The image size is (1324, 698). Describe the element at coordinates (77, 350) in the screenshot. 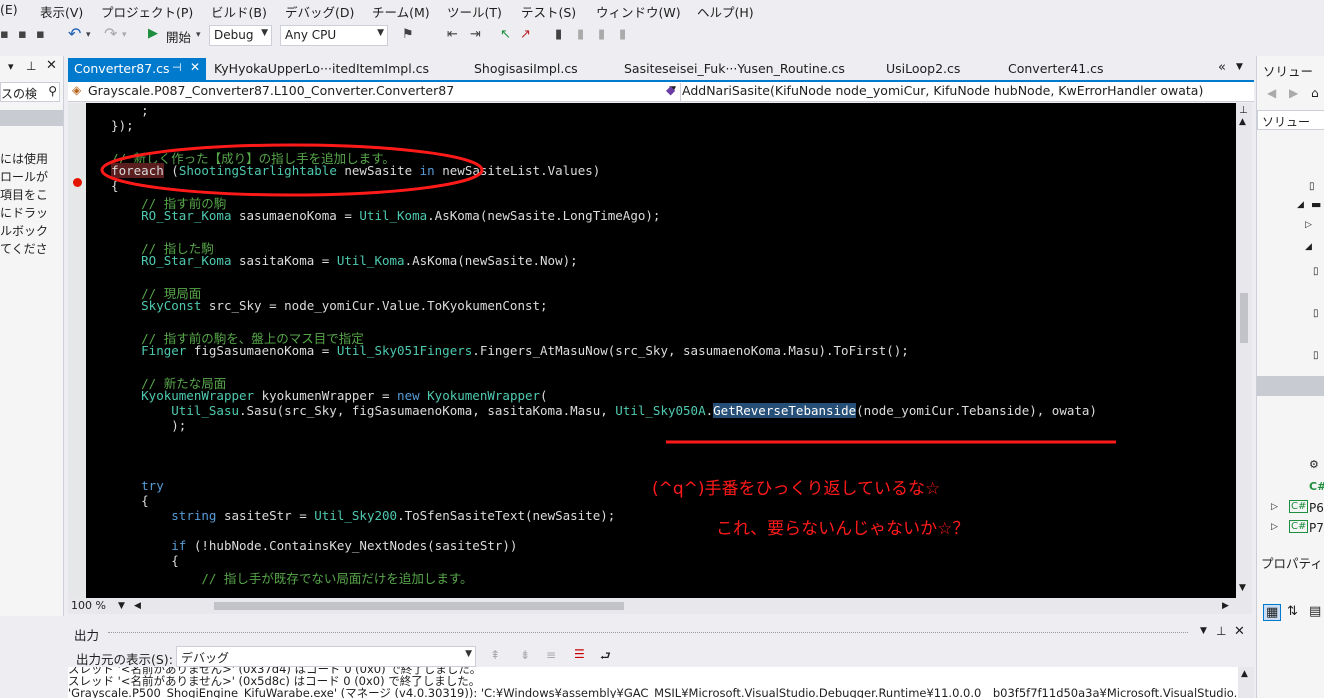

I see `editor-gutter` at that location.